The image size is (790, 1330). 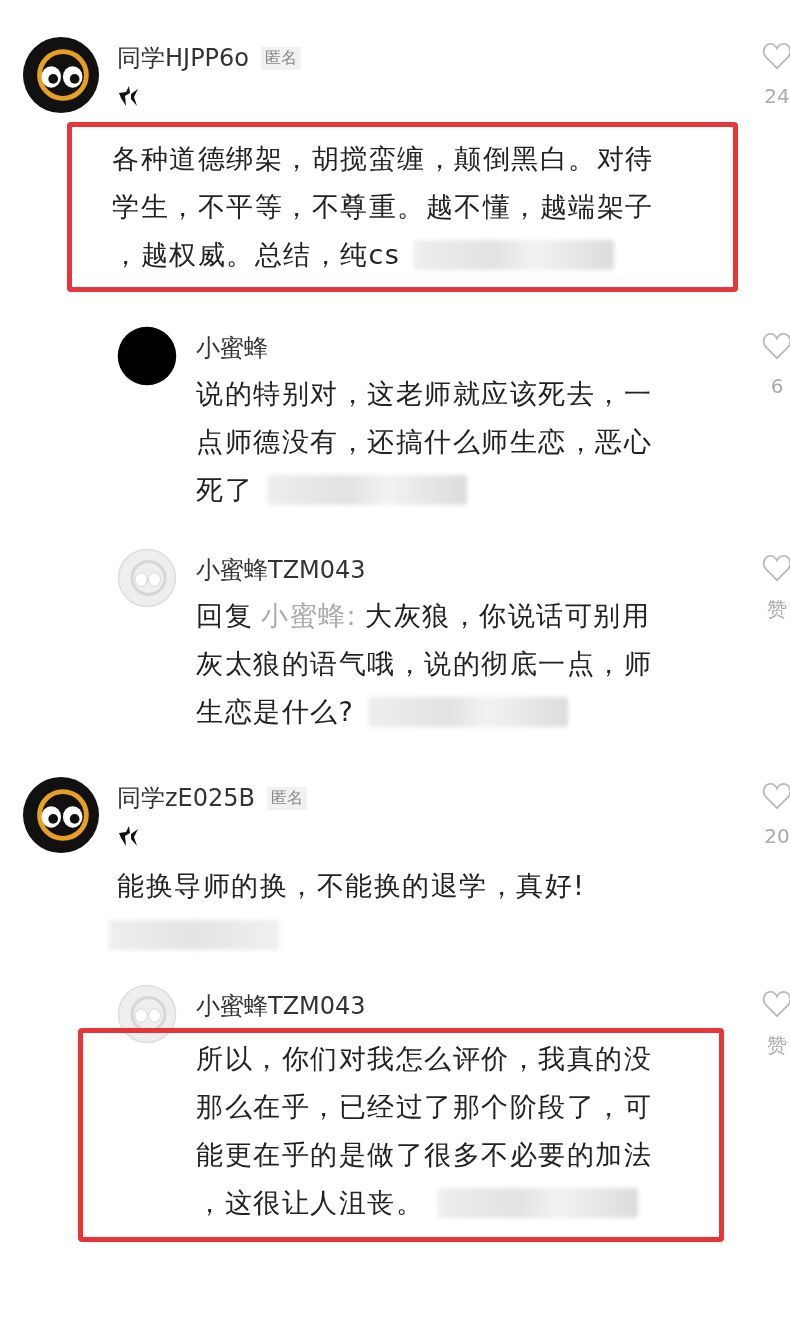 I want to click on reply-text: ，这很让人沮丧。, so click(x=310, y=1203).